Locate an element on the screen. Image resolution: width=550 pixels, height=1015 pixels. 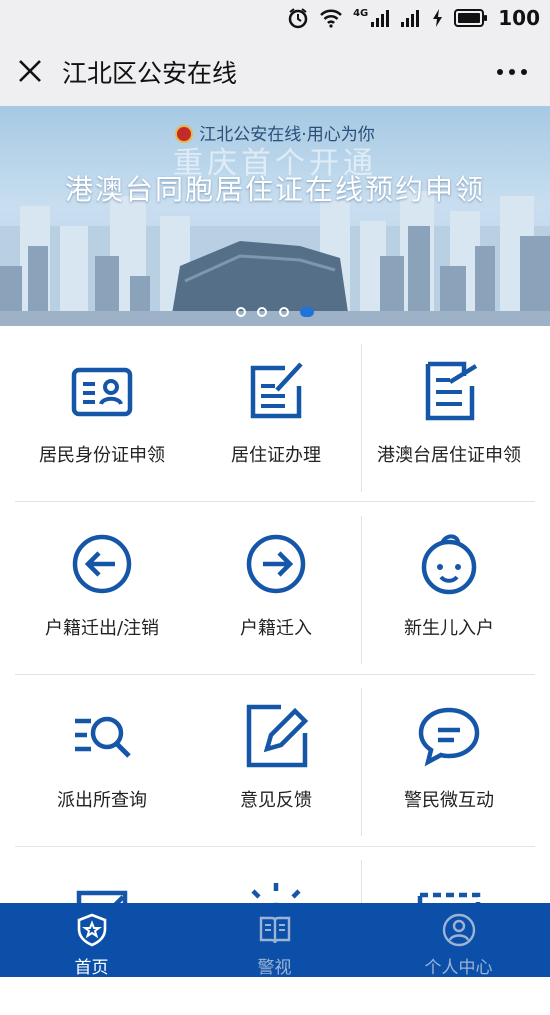
more-options-icon is located at coordinates (512, 72).